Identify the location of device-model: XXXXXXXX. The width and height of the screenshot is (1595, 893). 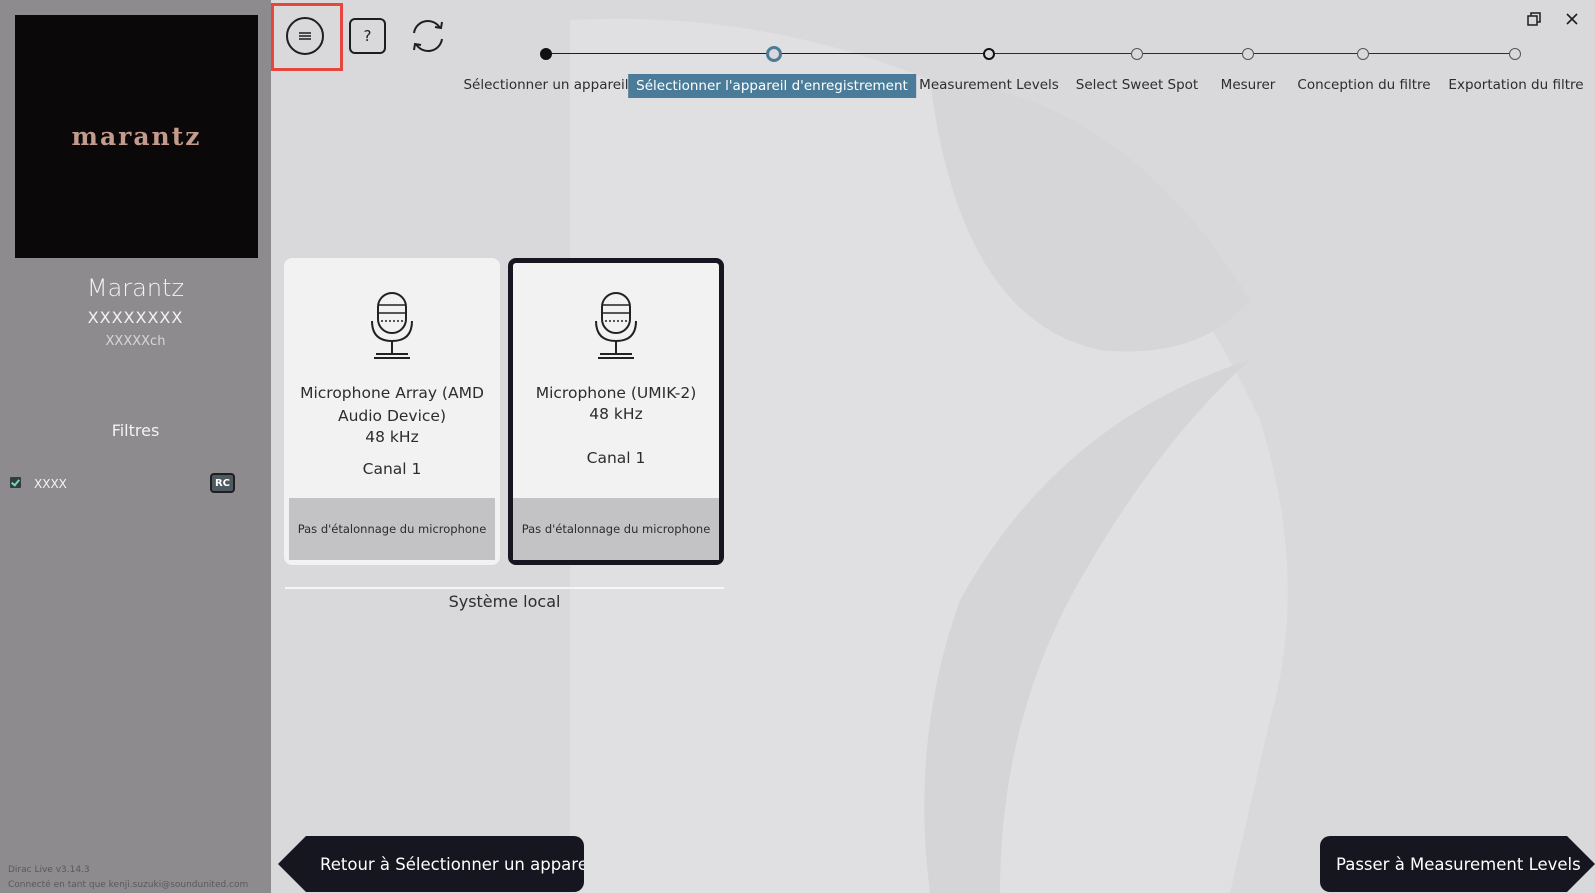
(135, 317).